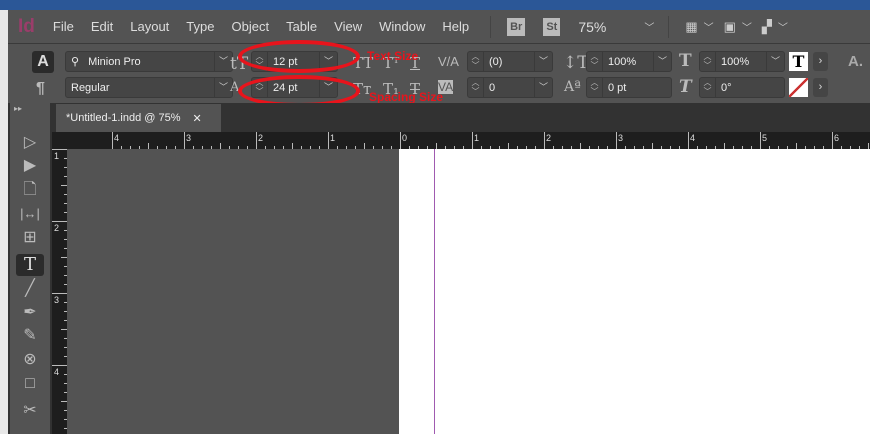 The width and height of the screenshot is (870, 434). What do you see at coordinates (40, 89) in the screenshot?
I see `paragraph-mode-button: ¶` at bounding box center [40, 89].